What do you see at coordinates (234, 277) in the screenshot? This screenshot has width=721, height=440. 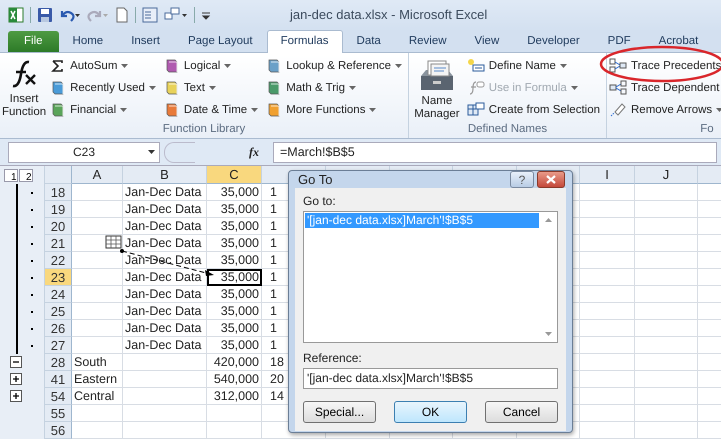 I see `active-cell: 35,000` at bounding box center [234, 277].